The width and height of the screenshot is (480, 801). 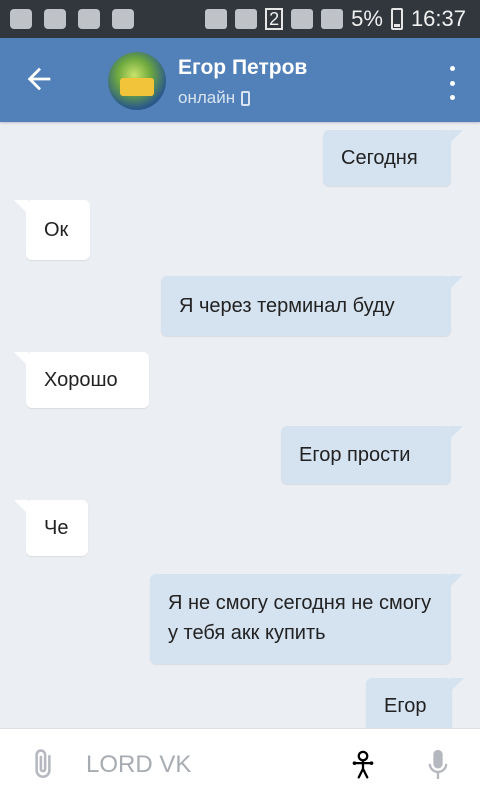 I want to click on message-text: Ок, so click(x=56, y=230).